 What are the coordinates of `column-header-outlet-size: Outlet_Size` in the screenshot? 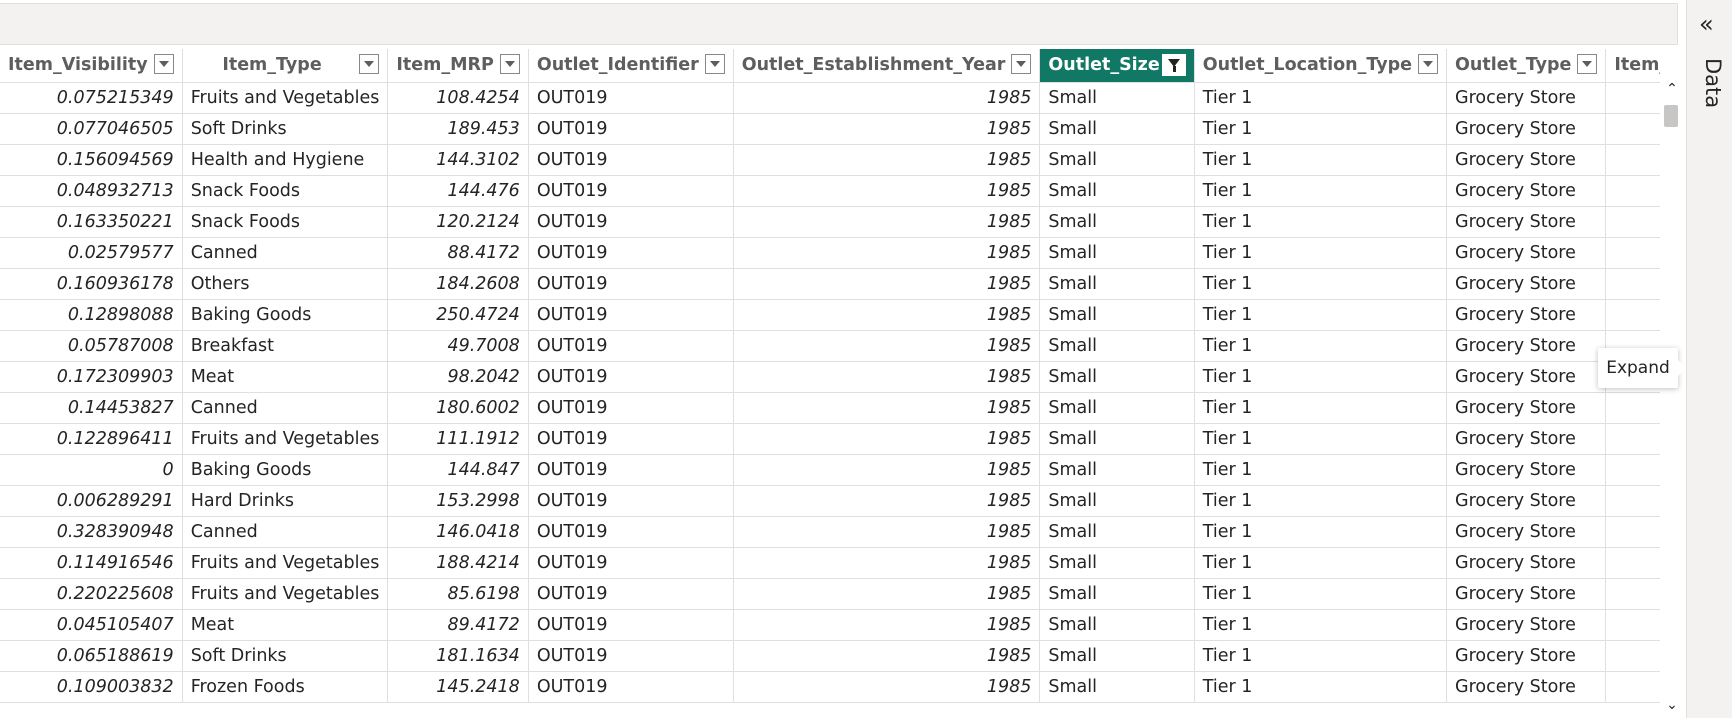 It's located at (1117, 66).